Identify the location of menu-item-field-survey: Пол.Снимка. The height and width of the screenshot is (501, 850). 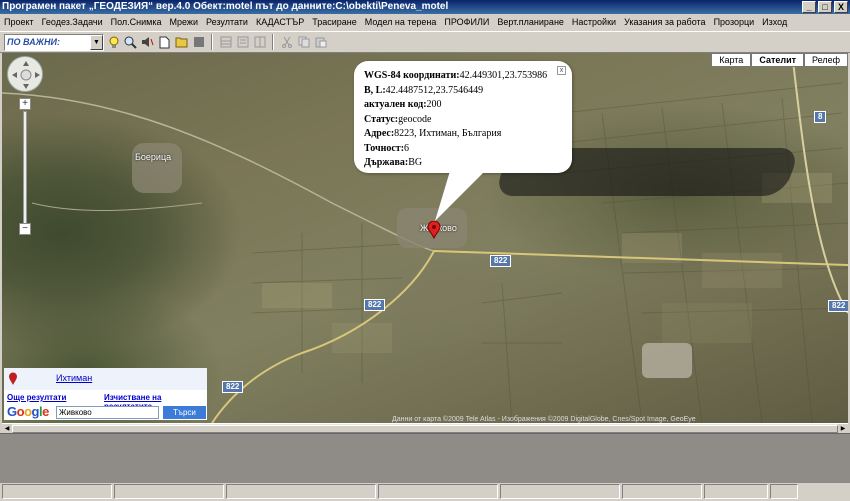
(136, 22).